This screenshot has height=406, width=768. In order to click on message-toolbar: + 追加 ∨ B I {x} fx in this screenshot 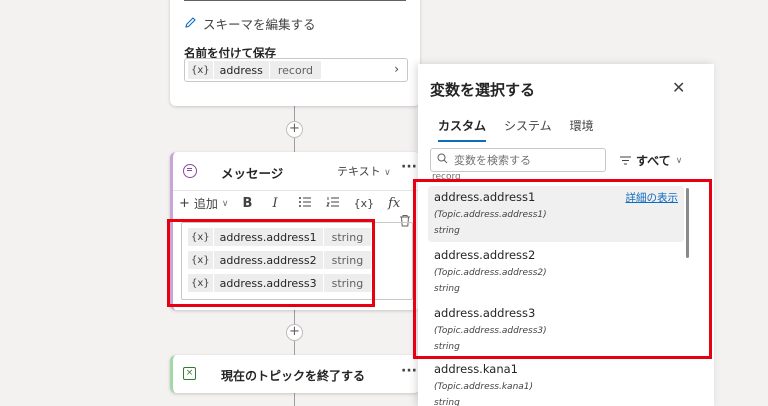, I will do `click(296, 203)`.